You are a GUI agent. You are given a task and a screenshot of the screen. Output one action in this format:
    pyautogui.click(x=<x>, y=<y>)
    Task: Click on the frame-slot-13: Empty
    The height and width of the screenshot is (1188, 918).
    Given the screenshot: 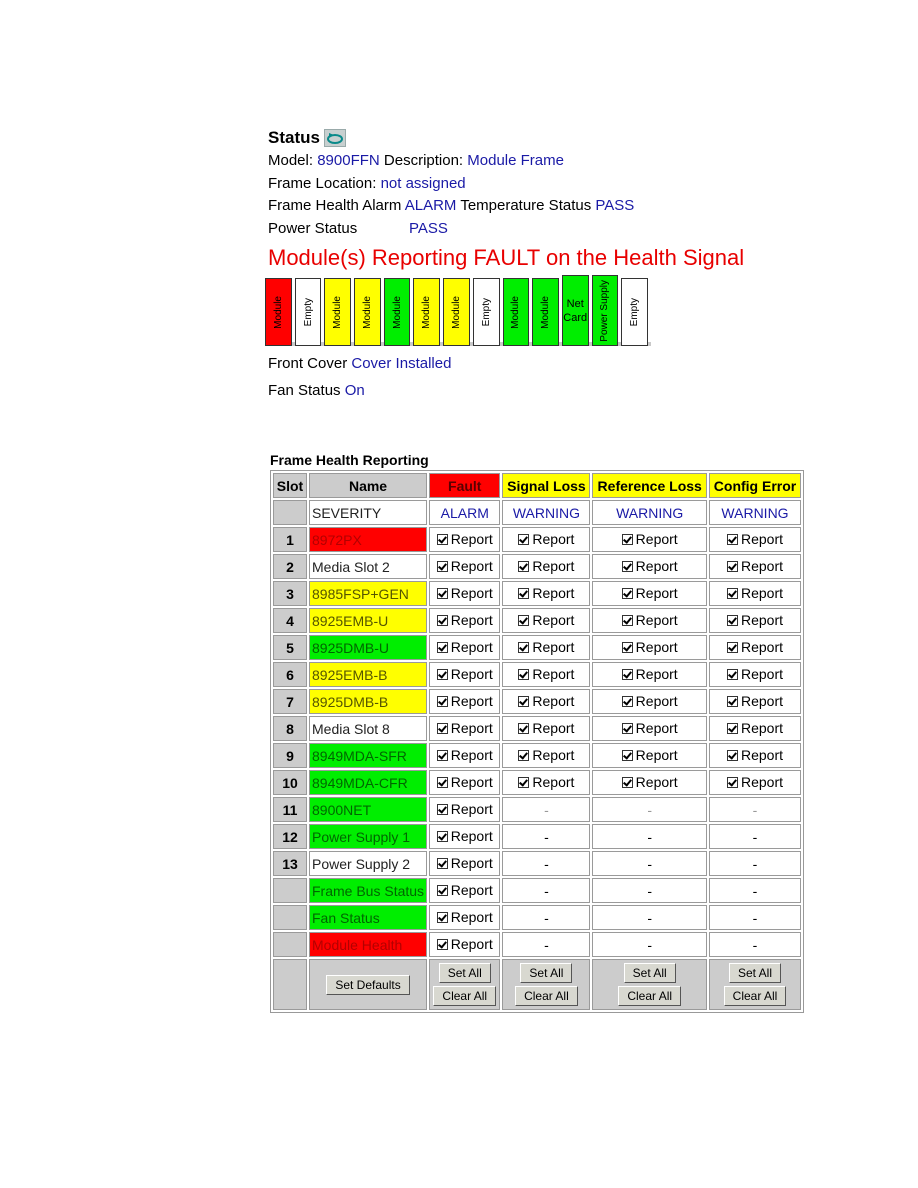 What is the action you would take?
    pyautogui.click(x=634, y=312)
    